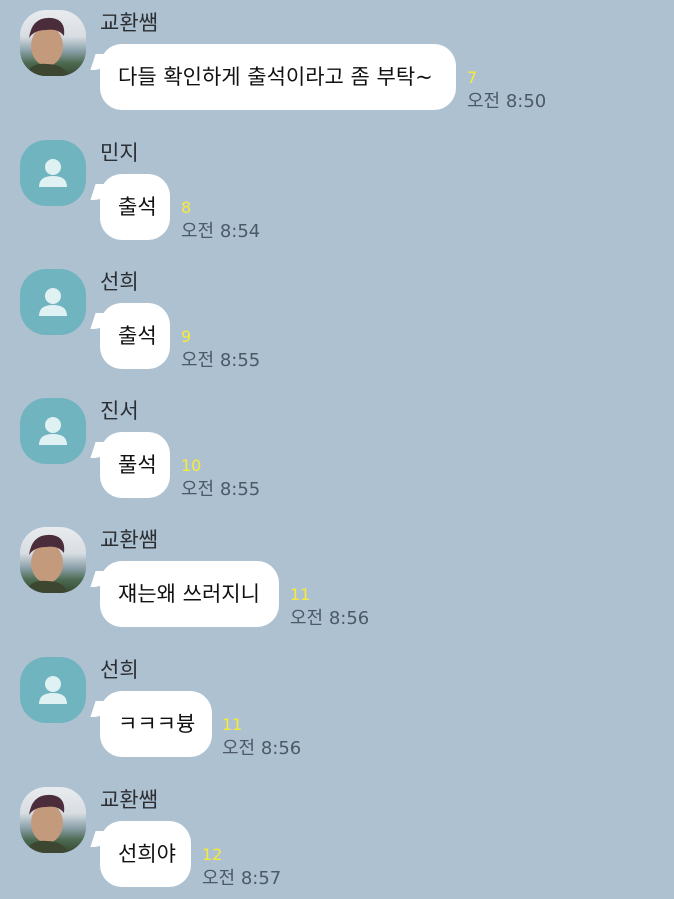  Describe the element at coordinates (156, 724) in the screenshot. I see `message-bubble: ㅋㅋㅋ븅` at that location.